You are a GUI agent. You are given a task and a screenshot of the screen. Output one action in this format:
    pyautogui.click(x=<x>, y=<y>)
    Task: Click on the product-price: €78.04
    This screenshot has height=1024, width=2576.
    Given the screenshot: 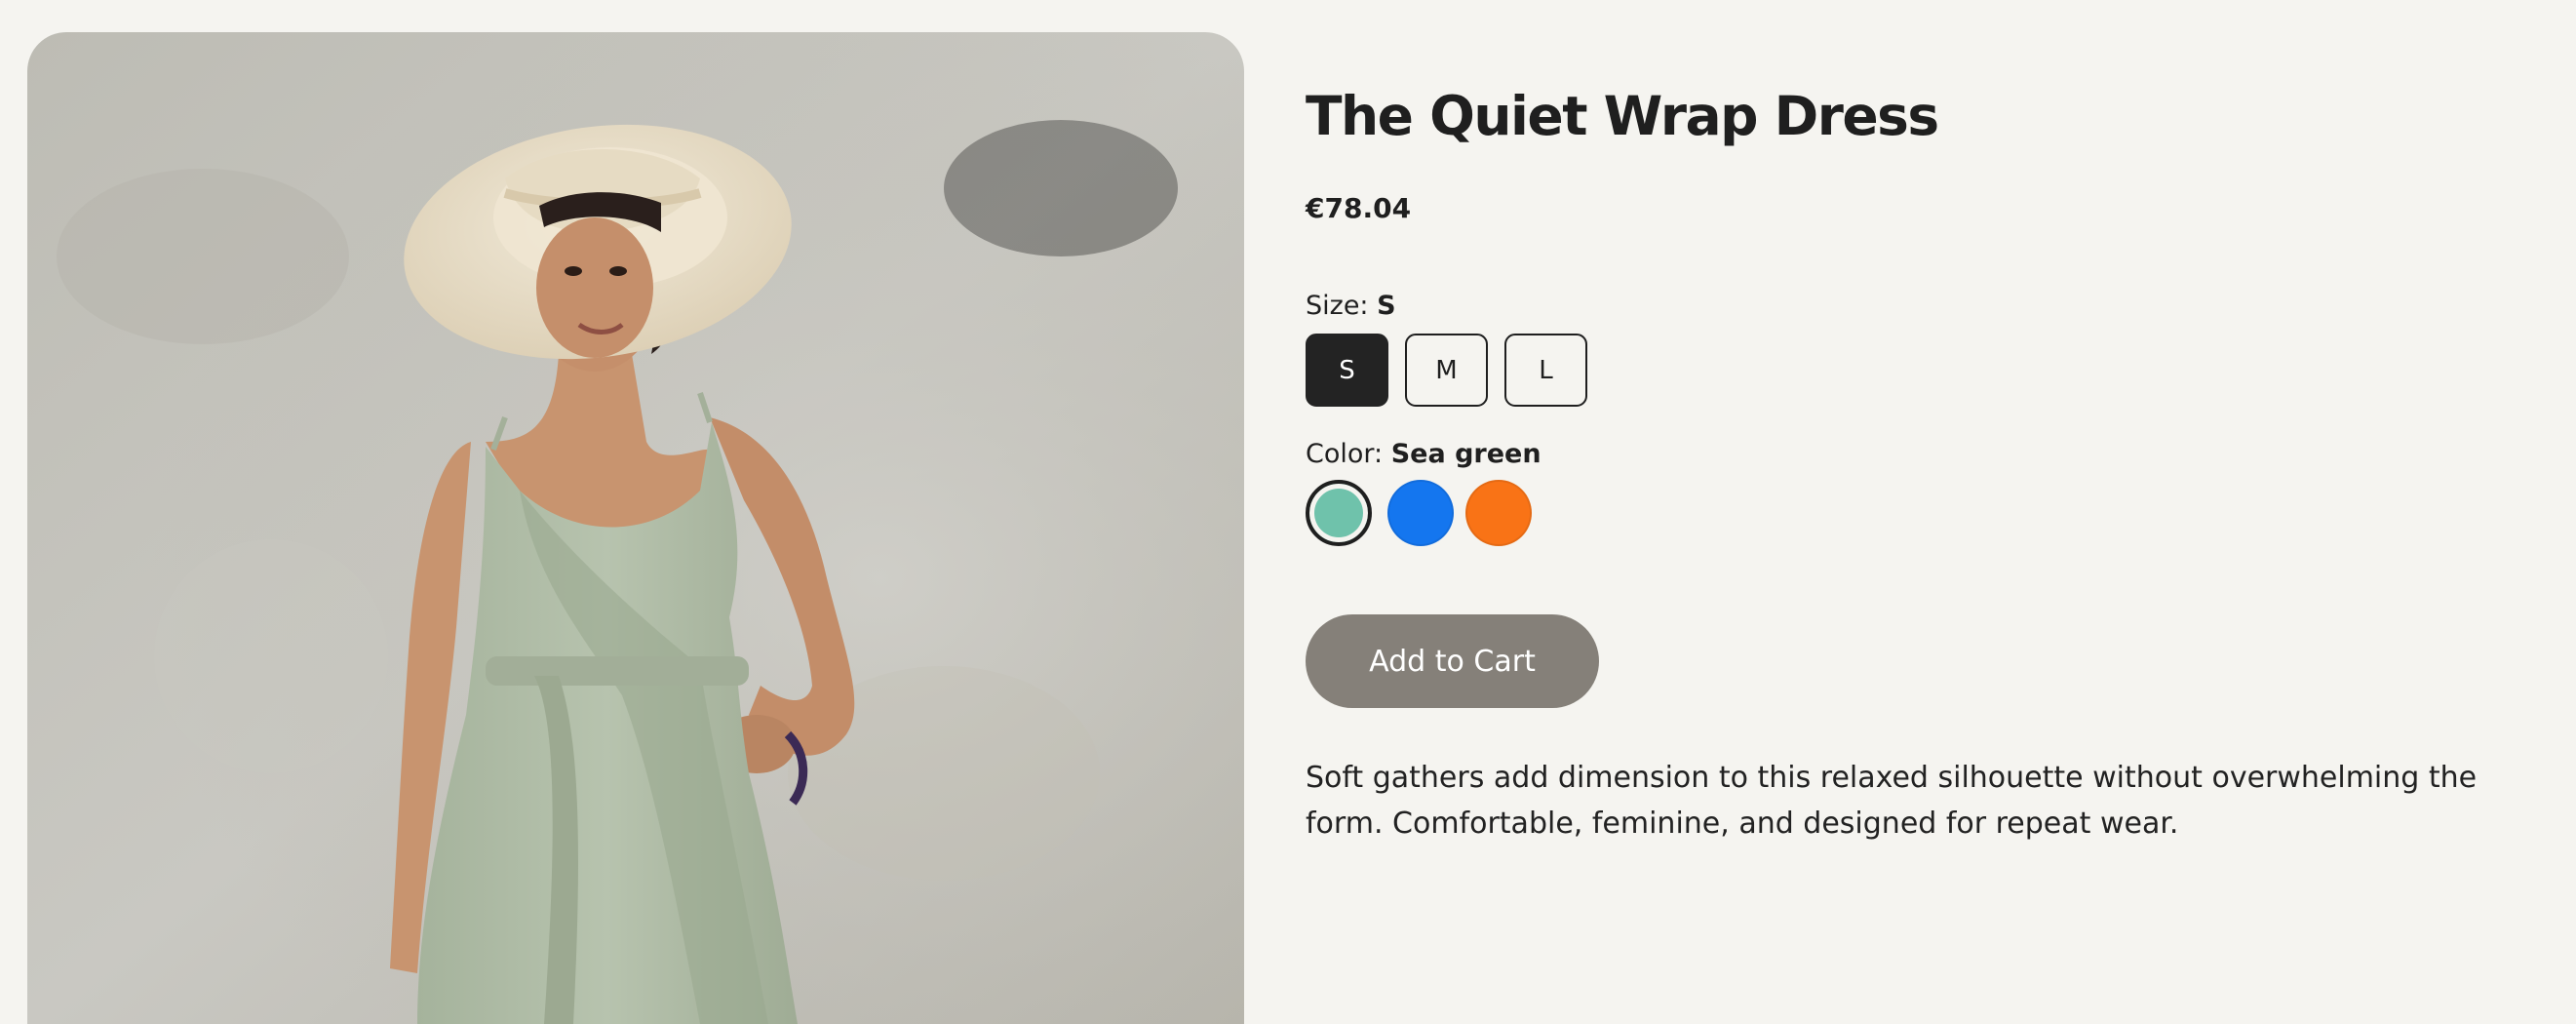 What is the action you would take?
    pyautogui.click(x=1359, y=208)
    